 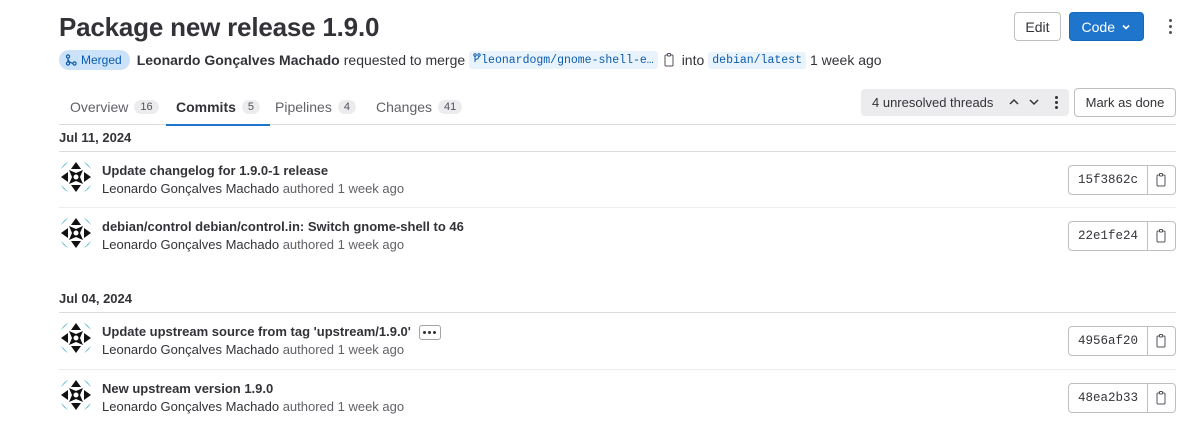 I want to click on chevron-up-icon, so click(x=1014, y=102).